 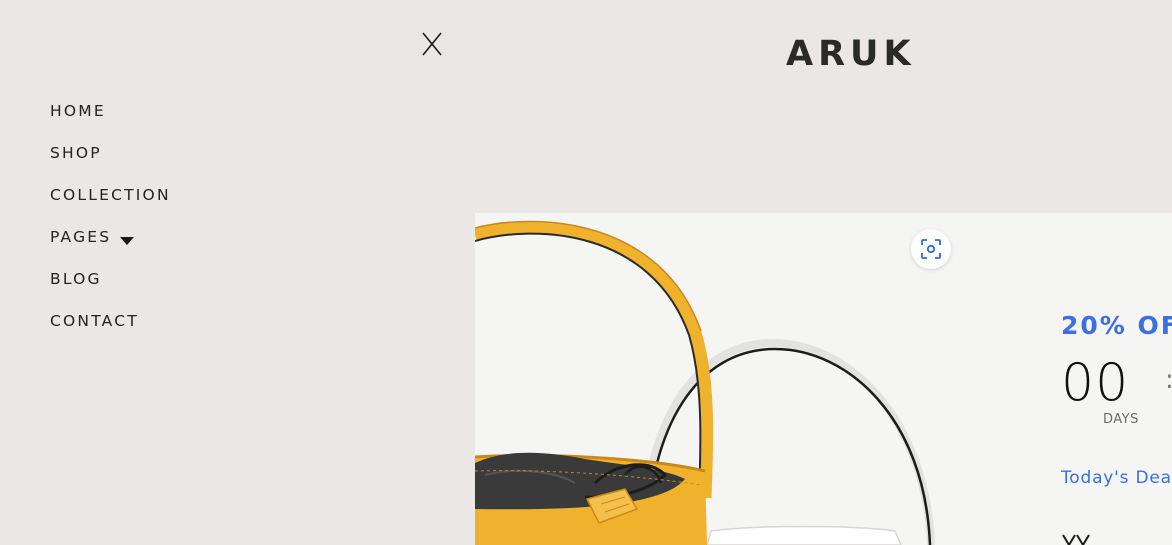 What do you see at coordinates (1095, 383) in the screenshot?
I see `countdown-days-value: 00` at bounding box center [1095, 383].